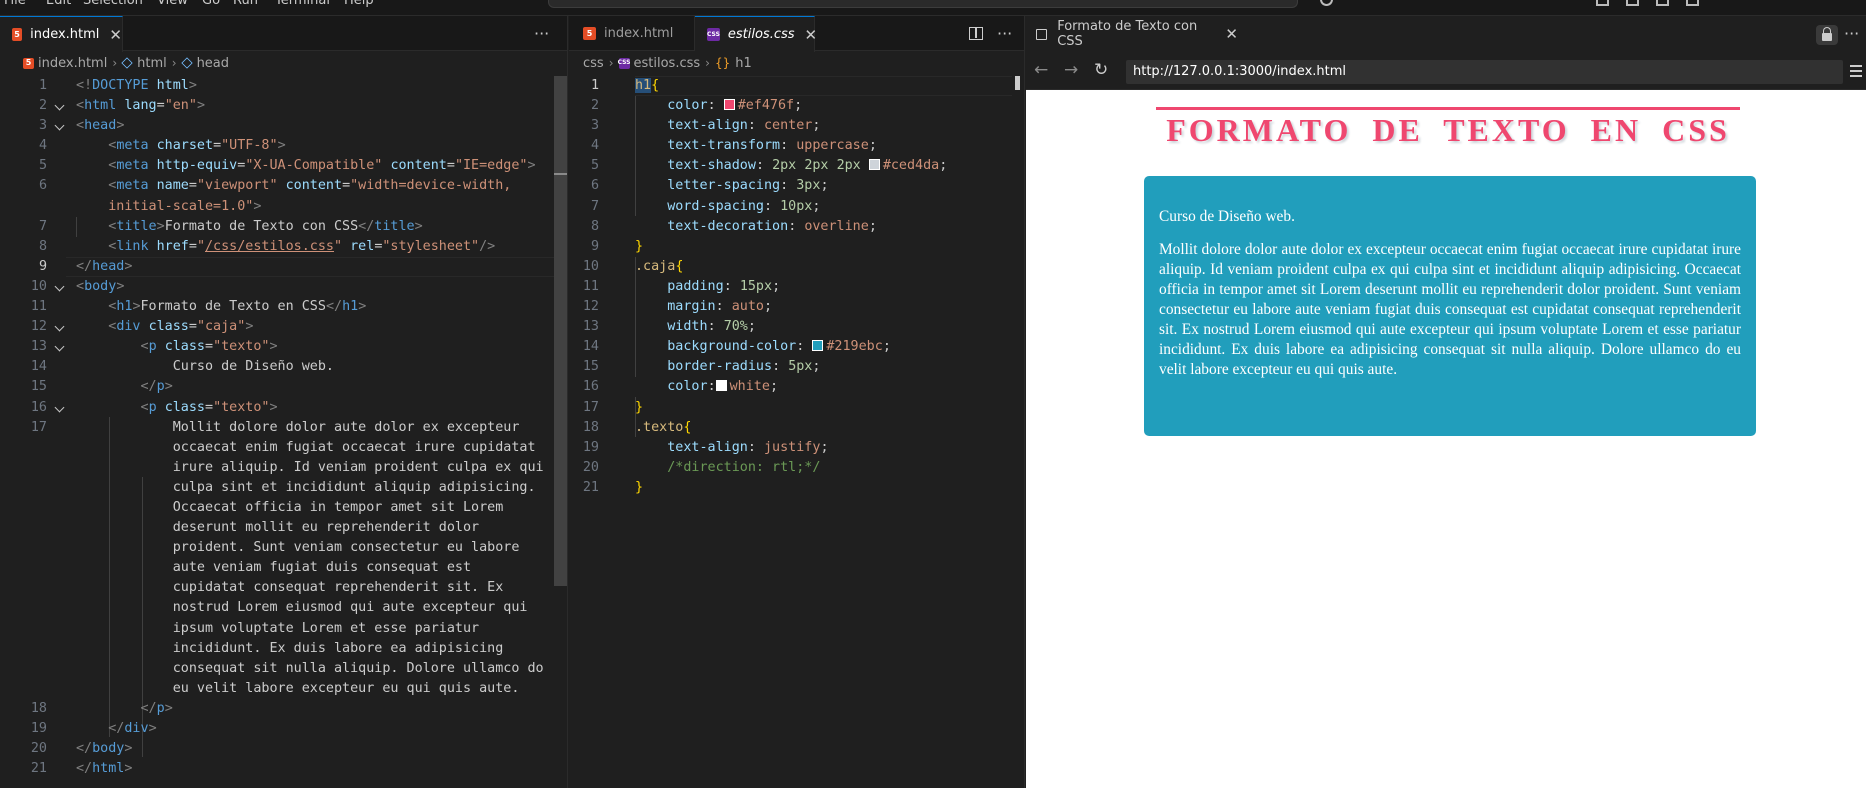 This screenshot has width=1866, height=788. What do you see at coordinates (81, 769) in the screenshot?
I see `code-line: 21 </html>` at bounding box center [81, 769].